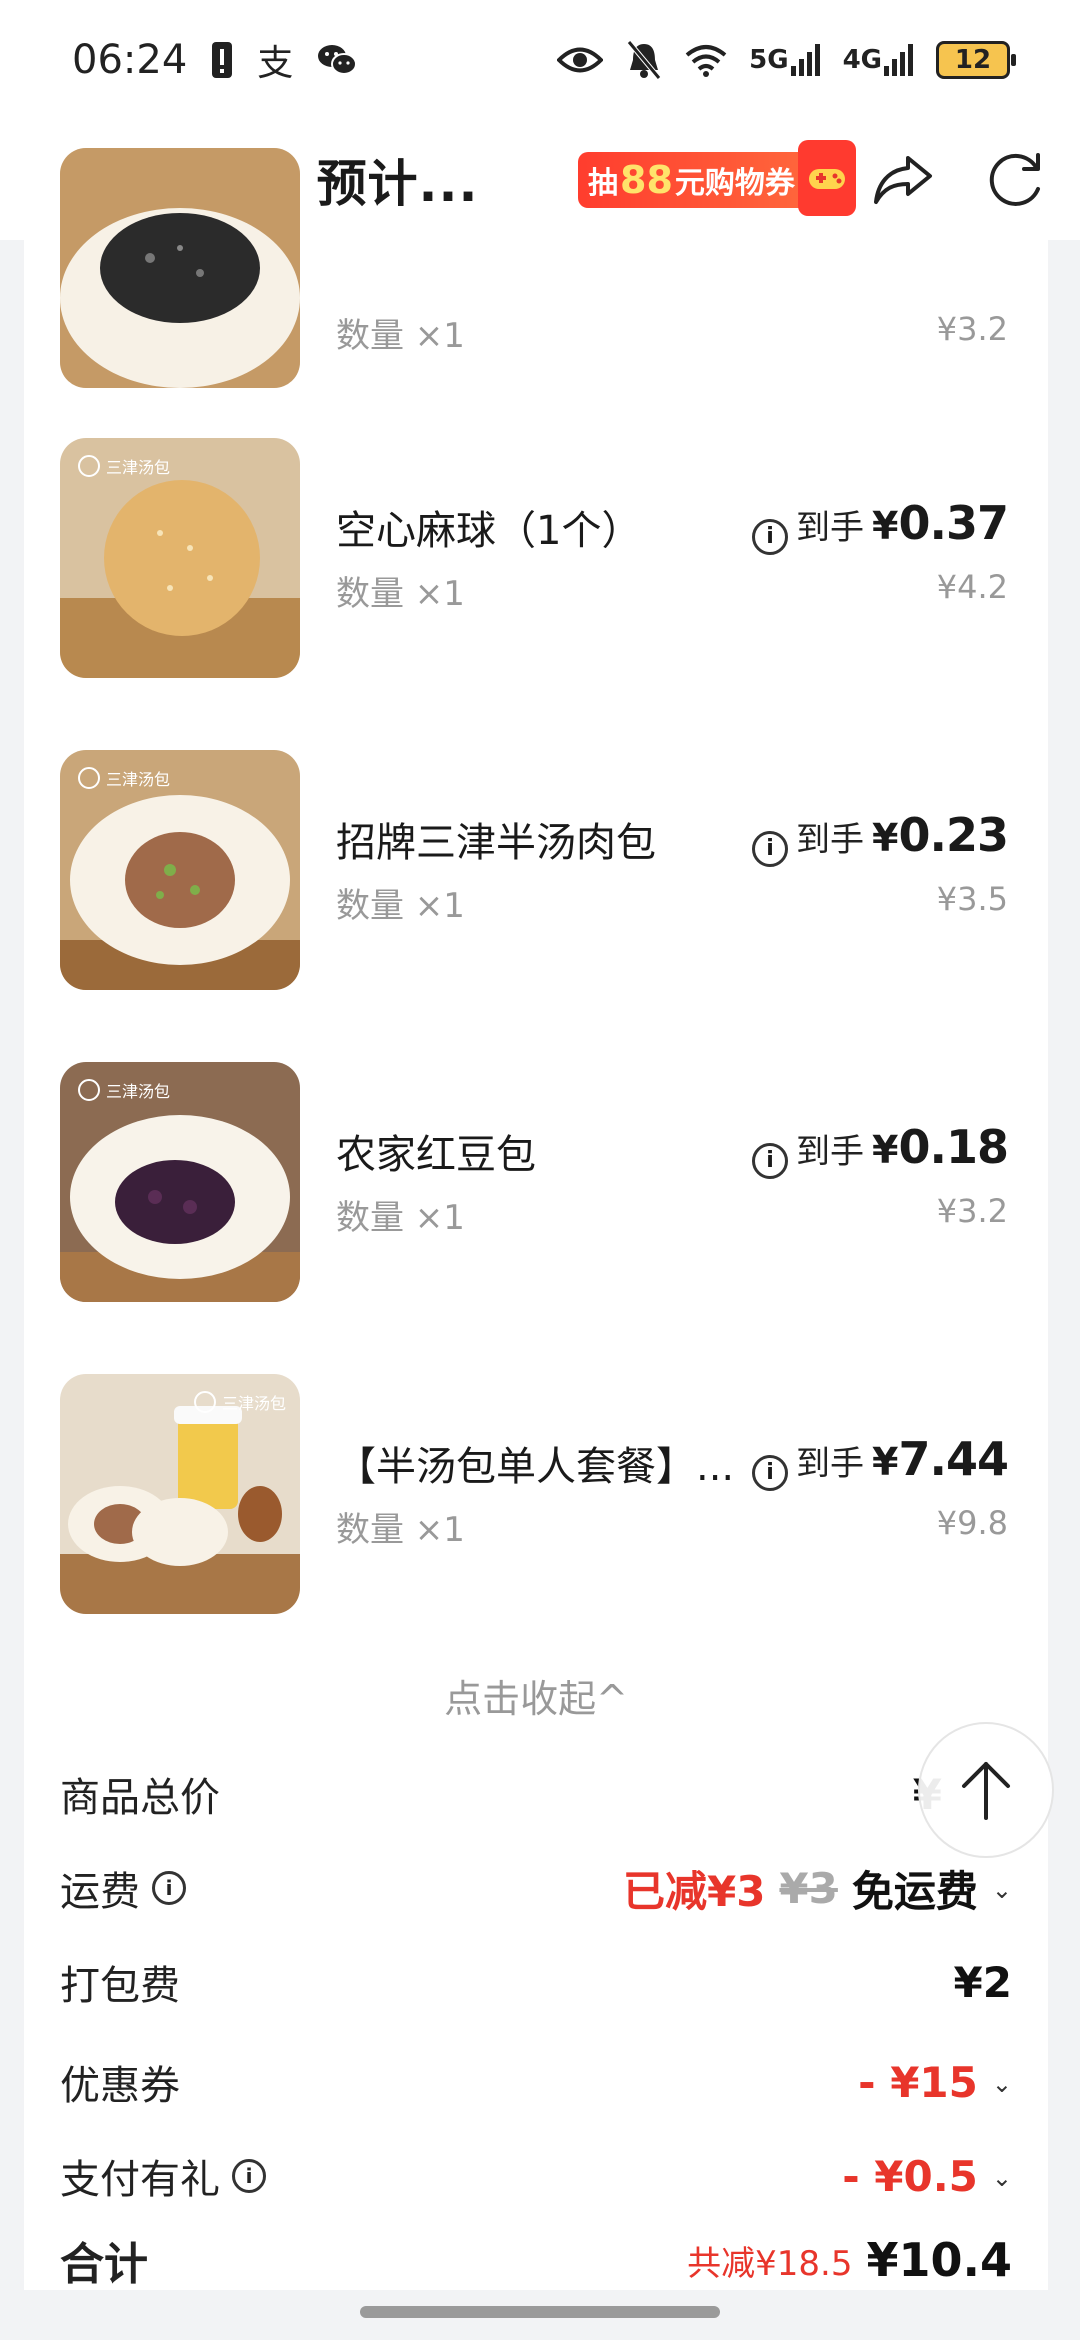 Image resolution: width=1080 pixels, height=2340 pixels. What do you see at coordinates (536, 2082) in the screenshot?
I see `coupon-row: 优惠券 - ¥15 ⌄` at bounding box center [536, 2082].